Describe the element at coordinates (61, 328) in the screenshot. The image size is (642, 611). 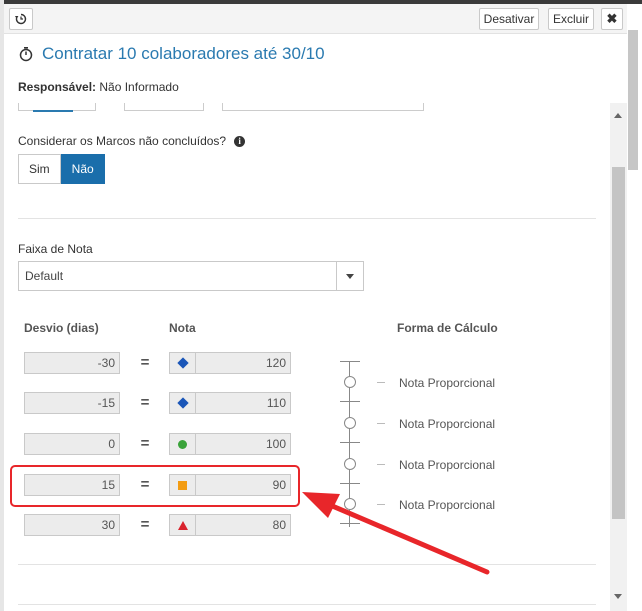
I see `col-header-desvio: Desvio (dias)` at that location.